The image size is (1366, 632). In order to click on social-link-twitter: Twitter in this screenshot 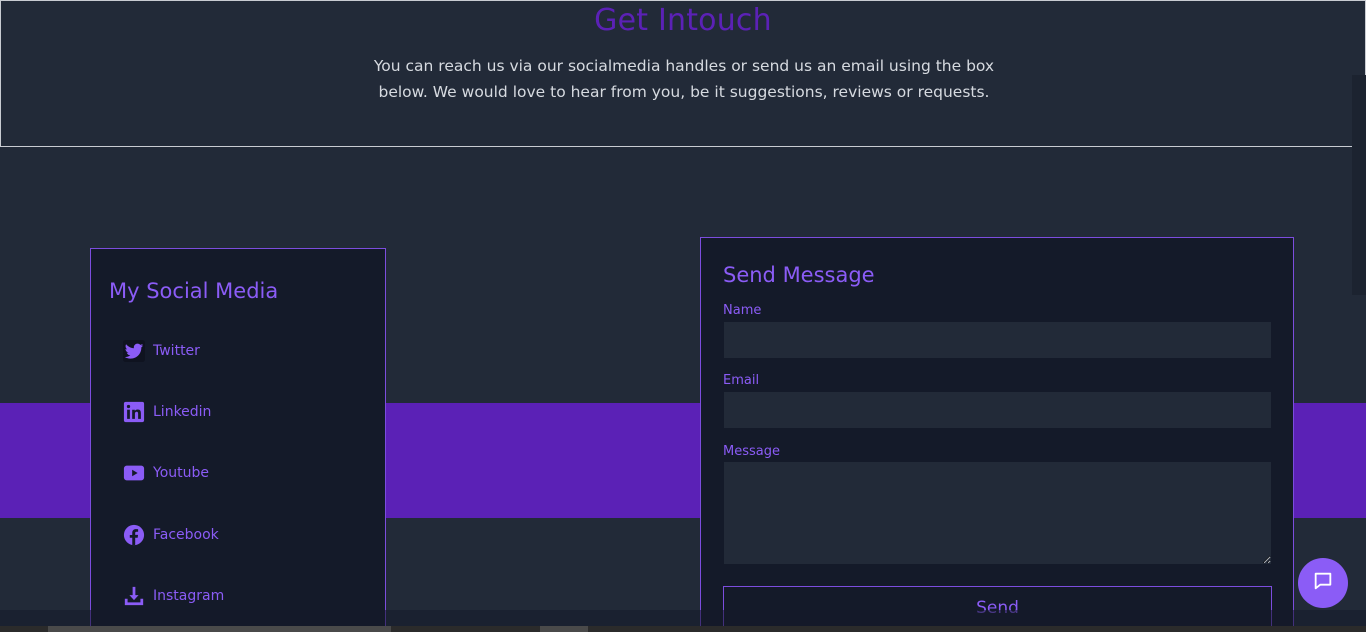, I will do `click(161, 351)`.